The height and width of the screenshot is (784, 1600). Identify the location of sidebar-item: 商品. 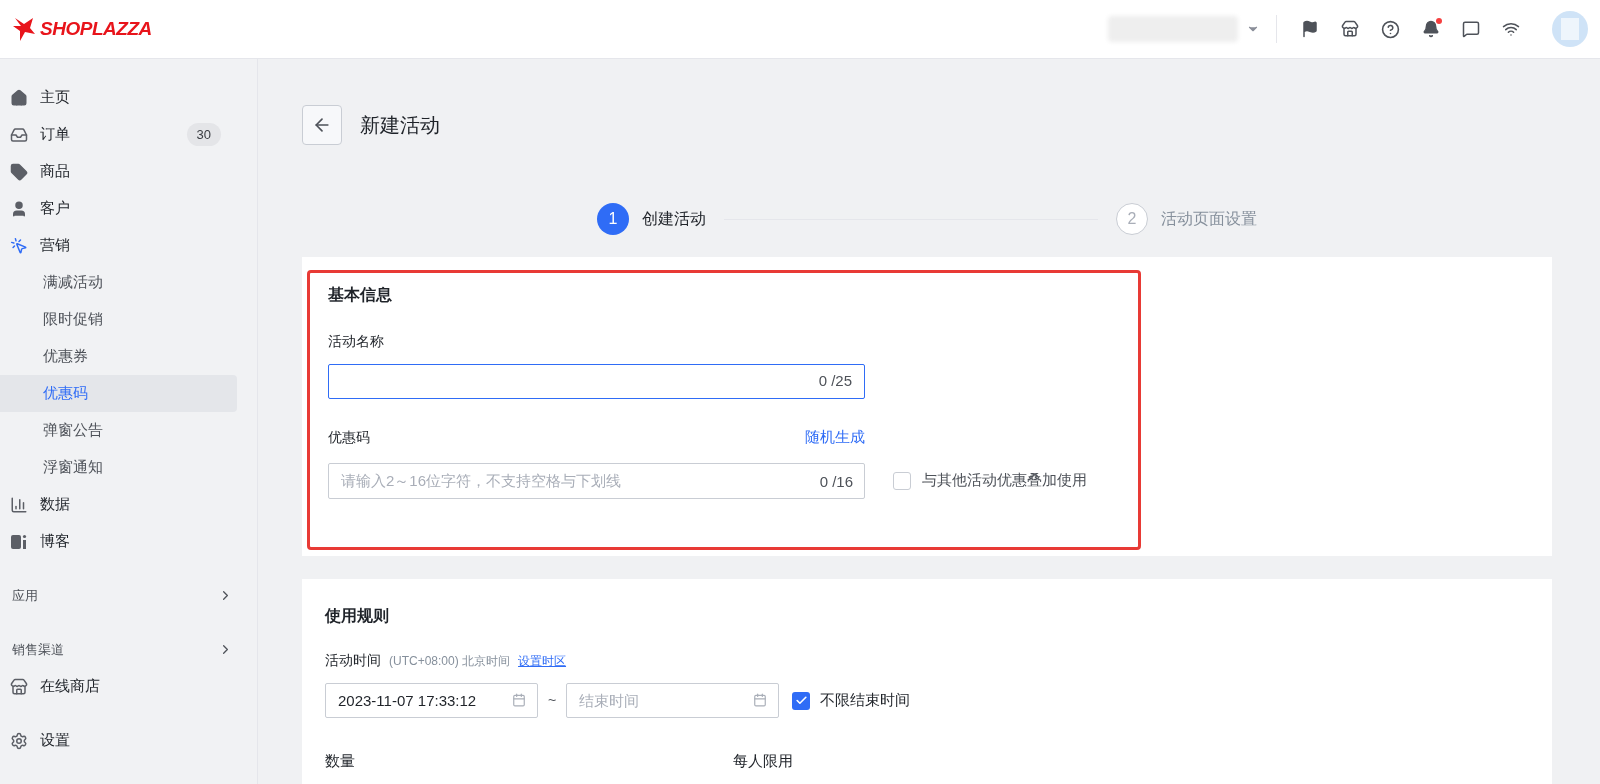
(118, 171).